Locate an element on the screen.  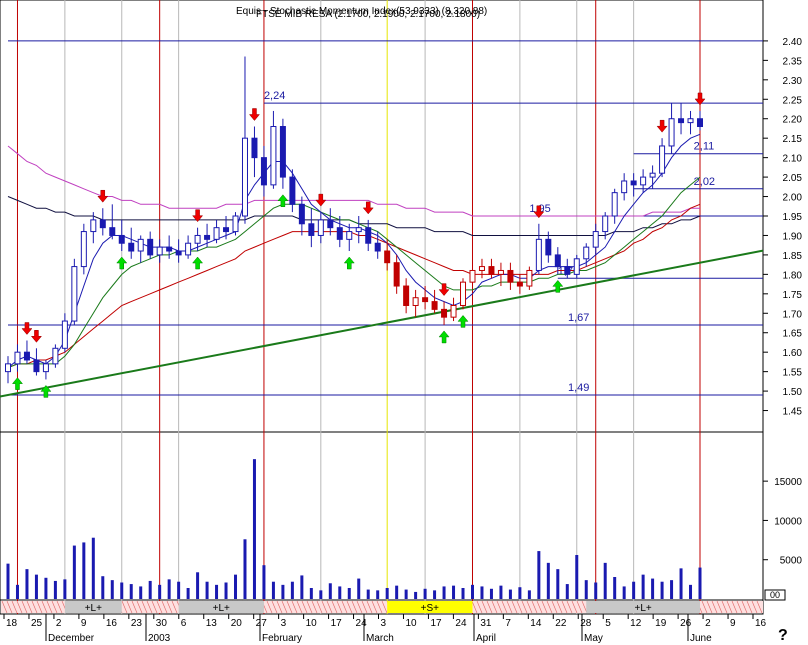
date-axis-label: 26 is located at coordinates (686, 623).